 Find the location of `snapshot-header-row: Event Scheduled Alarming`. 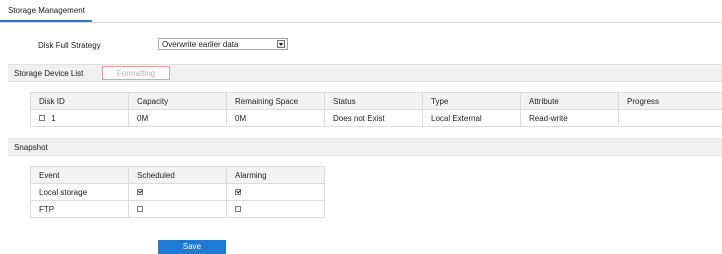

snapshot-header-row: Event Scheduled Alarming is located at coordinates (177, 175).